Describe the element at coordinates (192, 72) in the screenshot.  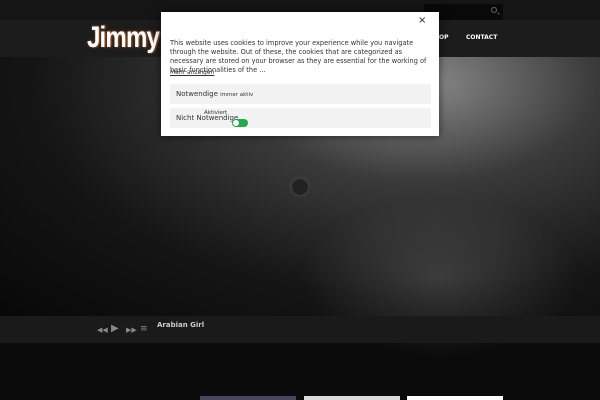
I see `show-more-link: Mehr anzeigen` at that location.